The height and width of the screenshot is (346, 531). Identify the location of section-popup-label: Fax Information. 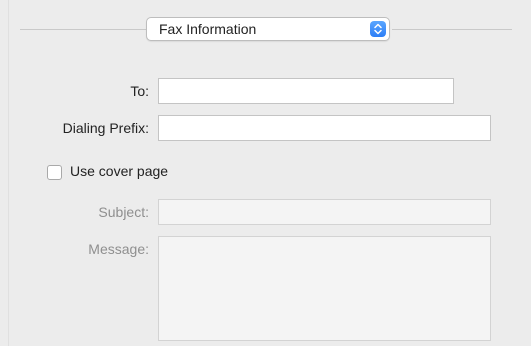
(208, 29).